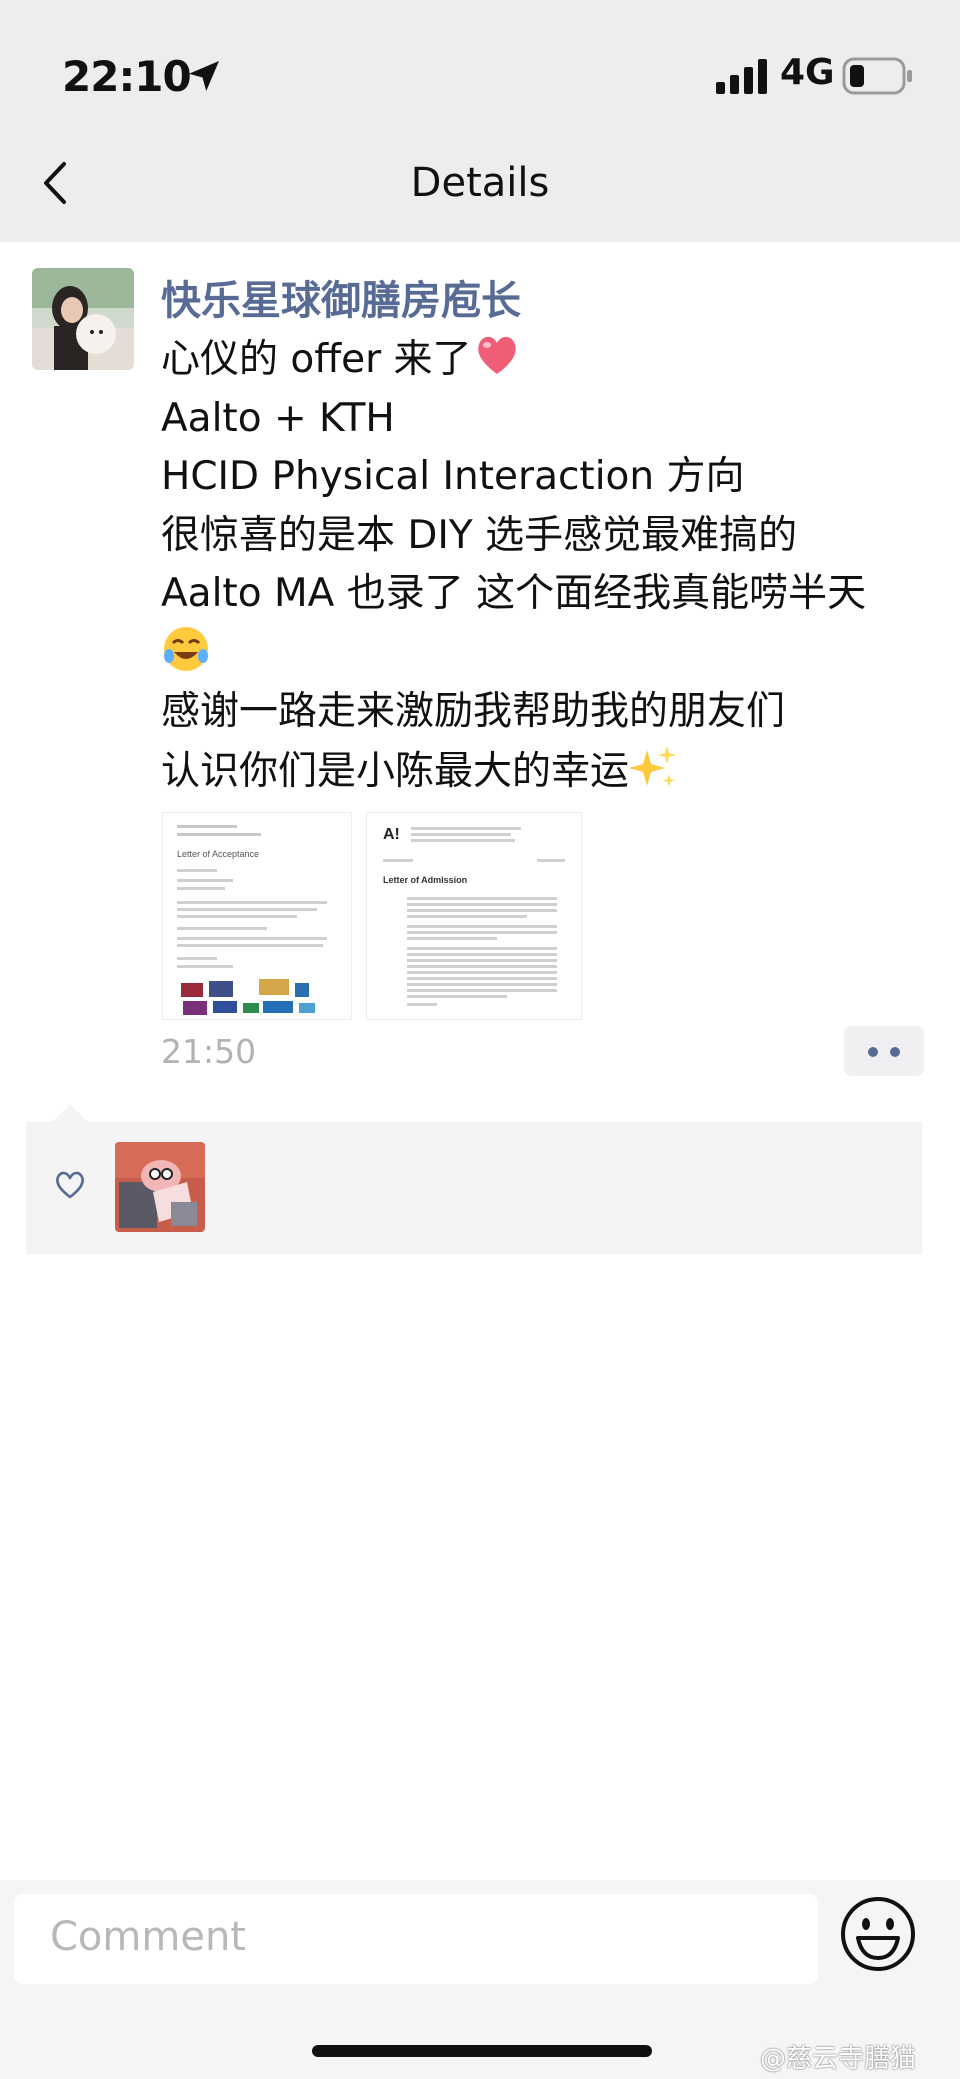 The image size is (960, 2079). I want to click on post-line: 感谢一路走来激励我帮助我的朋友们, so click(473, 711).